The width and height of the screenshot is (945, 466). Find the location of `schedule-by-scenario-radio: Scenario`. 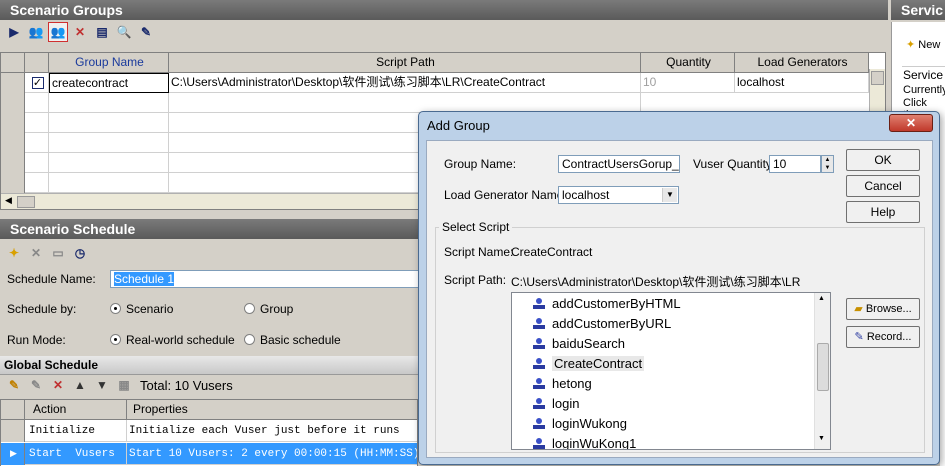

schedule-by-scenario-radio: Scenario is located at coordinates (141, 309).